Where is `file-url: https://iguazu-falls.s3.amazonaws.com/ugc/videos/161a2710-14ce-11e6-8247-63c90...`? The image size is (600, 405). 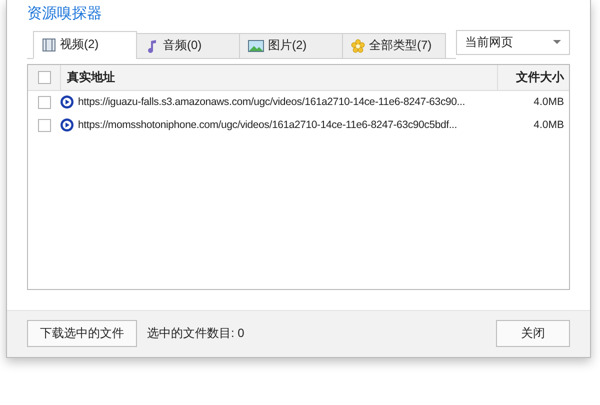 file-url: https://iguazu-falls.s3.amazonaws.com/ugc/videos/161a2710-14ce-11e6-8247-63c90... is located at coordinates (271, 102).